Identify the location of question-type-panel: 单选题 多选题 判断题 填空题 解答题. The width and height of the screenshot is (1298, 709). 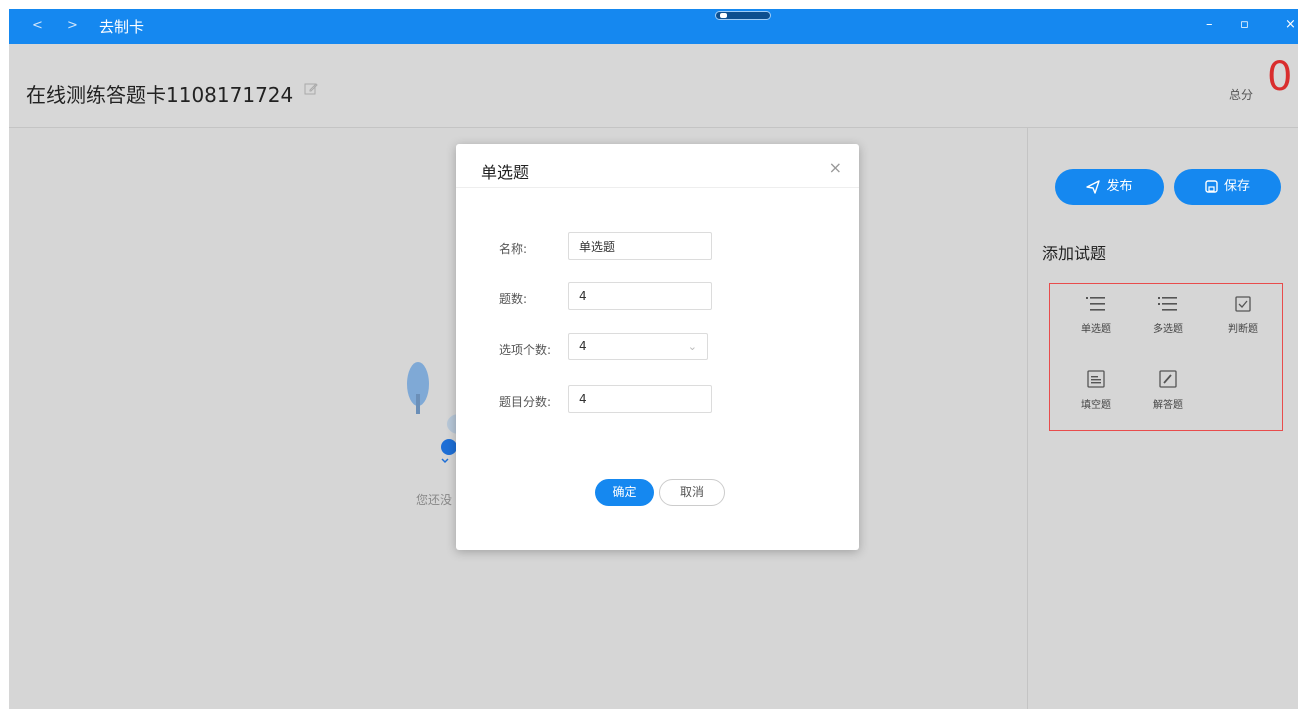
(1166, 357).